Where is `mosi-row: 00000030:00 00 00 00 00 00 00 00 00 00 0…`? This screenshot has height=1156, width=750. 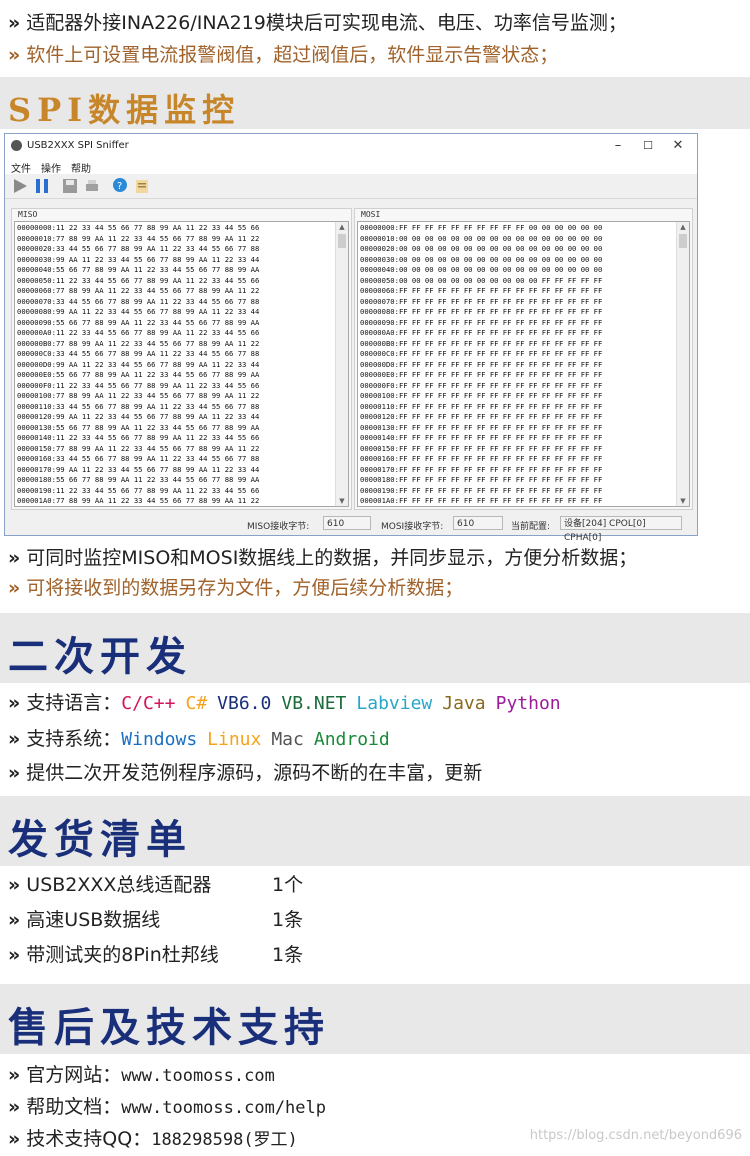
mosi-row: 00000030:00 00 00 00 00 00 00 00 00 00 0… is located at coordinates (481, 259).